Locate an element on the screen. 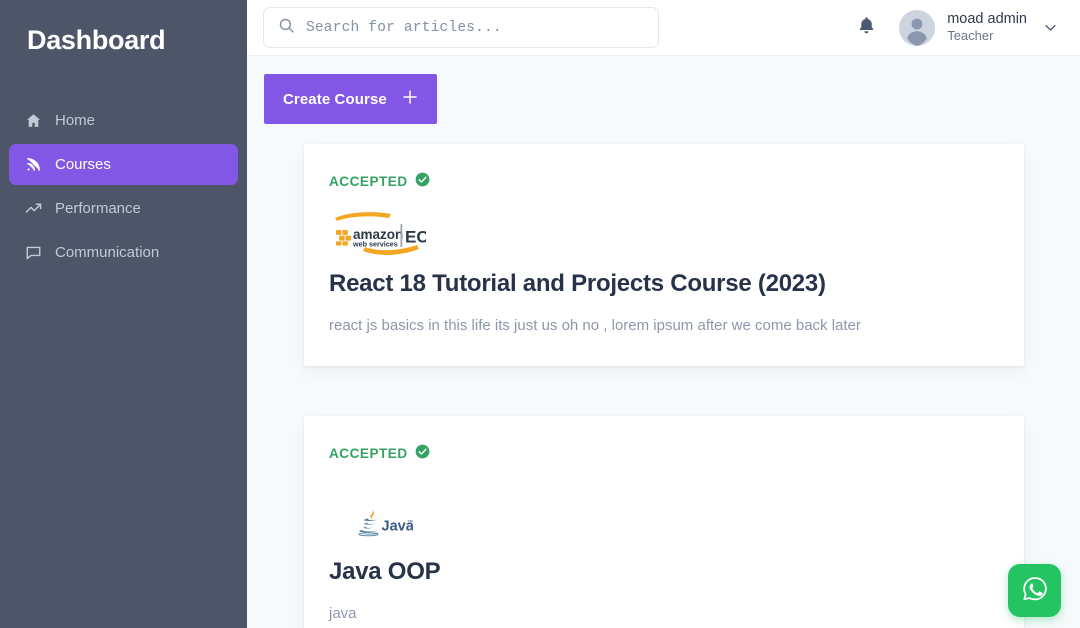 The height and width of the screenshot is (628, 1080). svg-text: ™ is located at coordinates (410, 522).